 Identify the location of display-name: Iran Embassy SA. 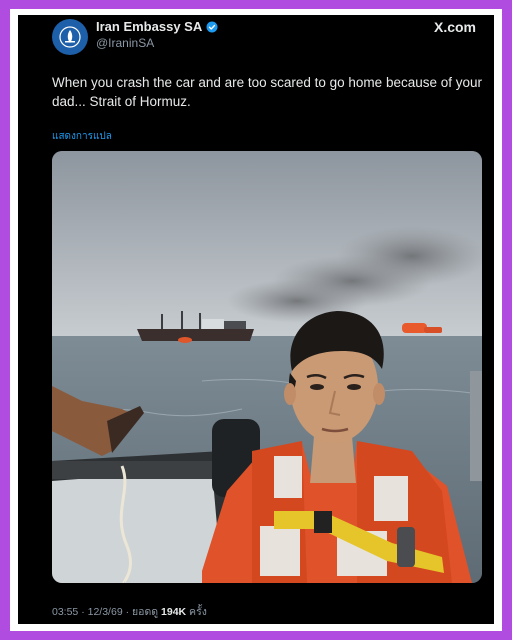
(149, 26).